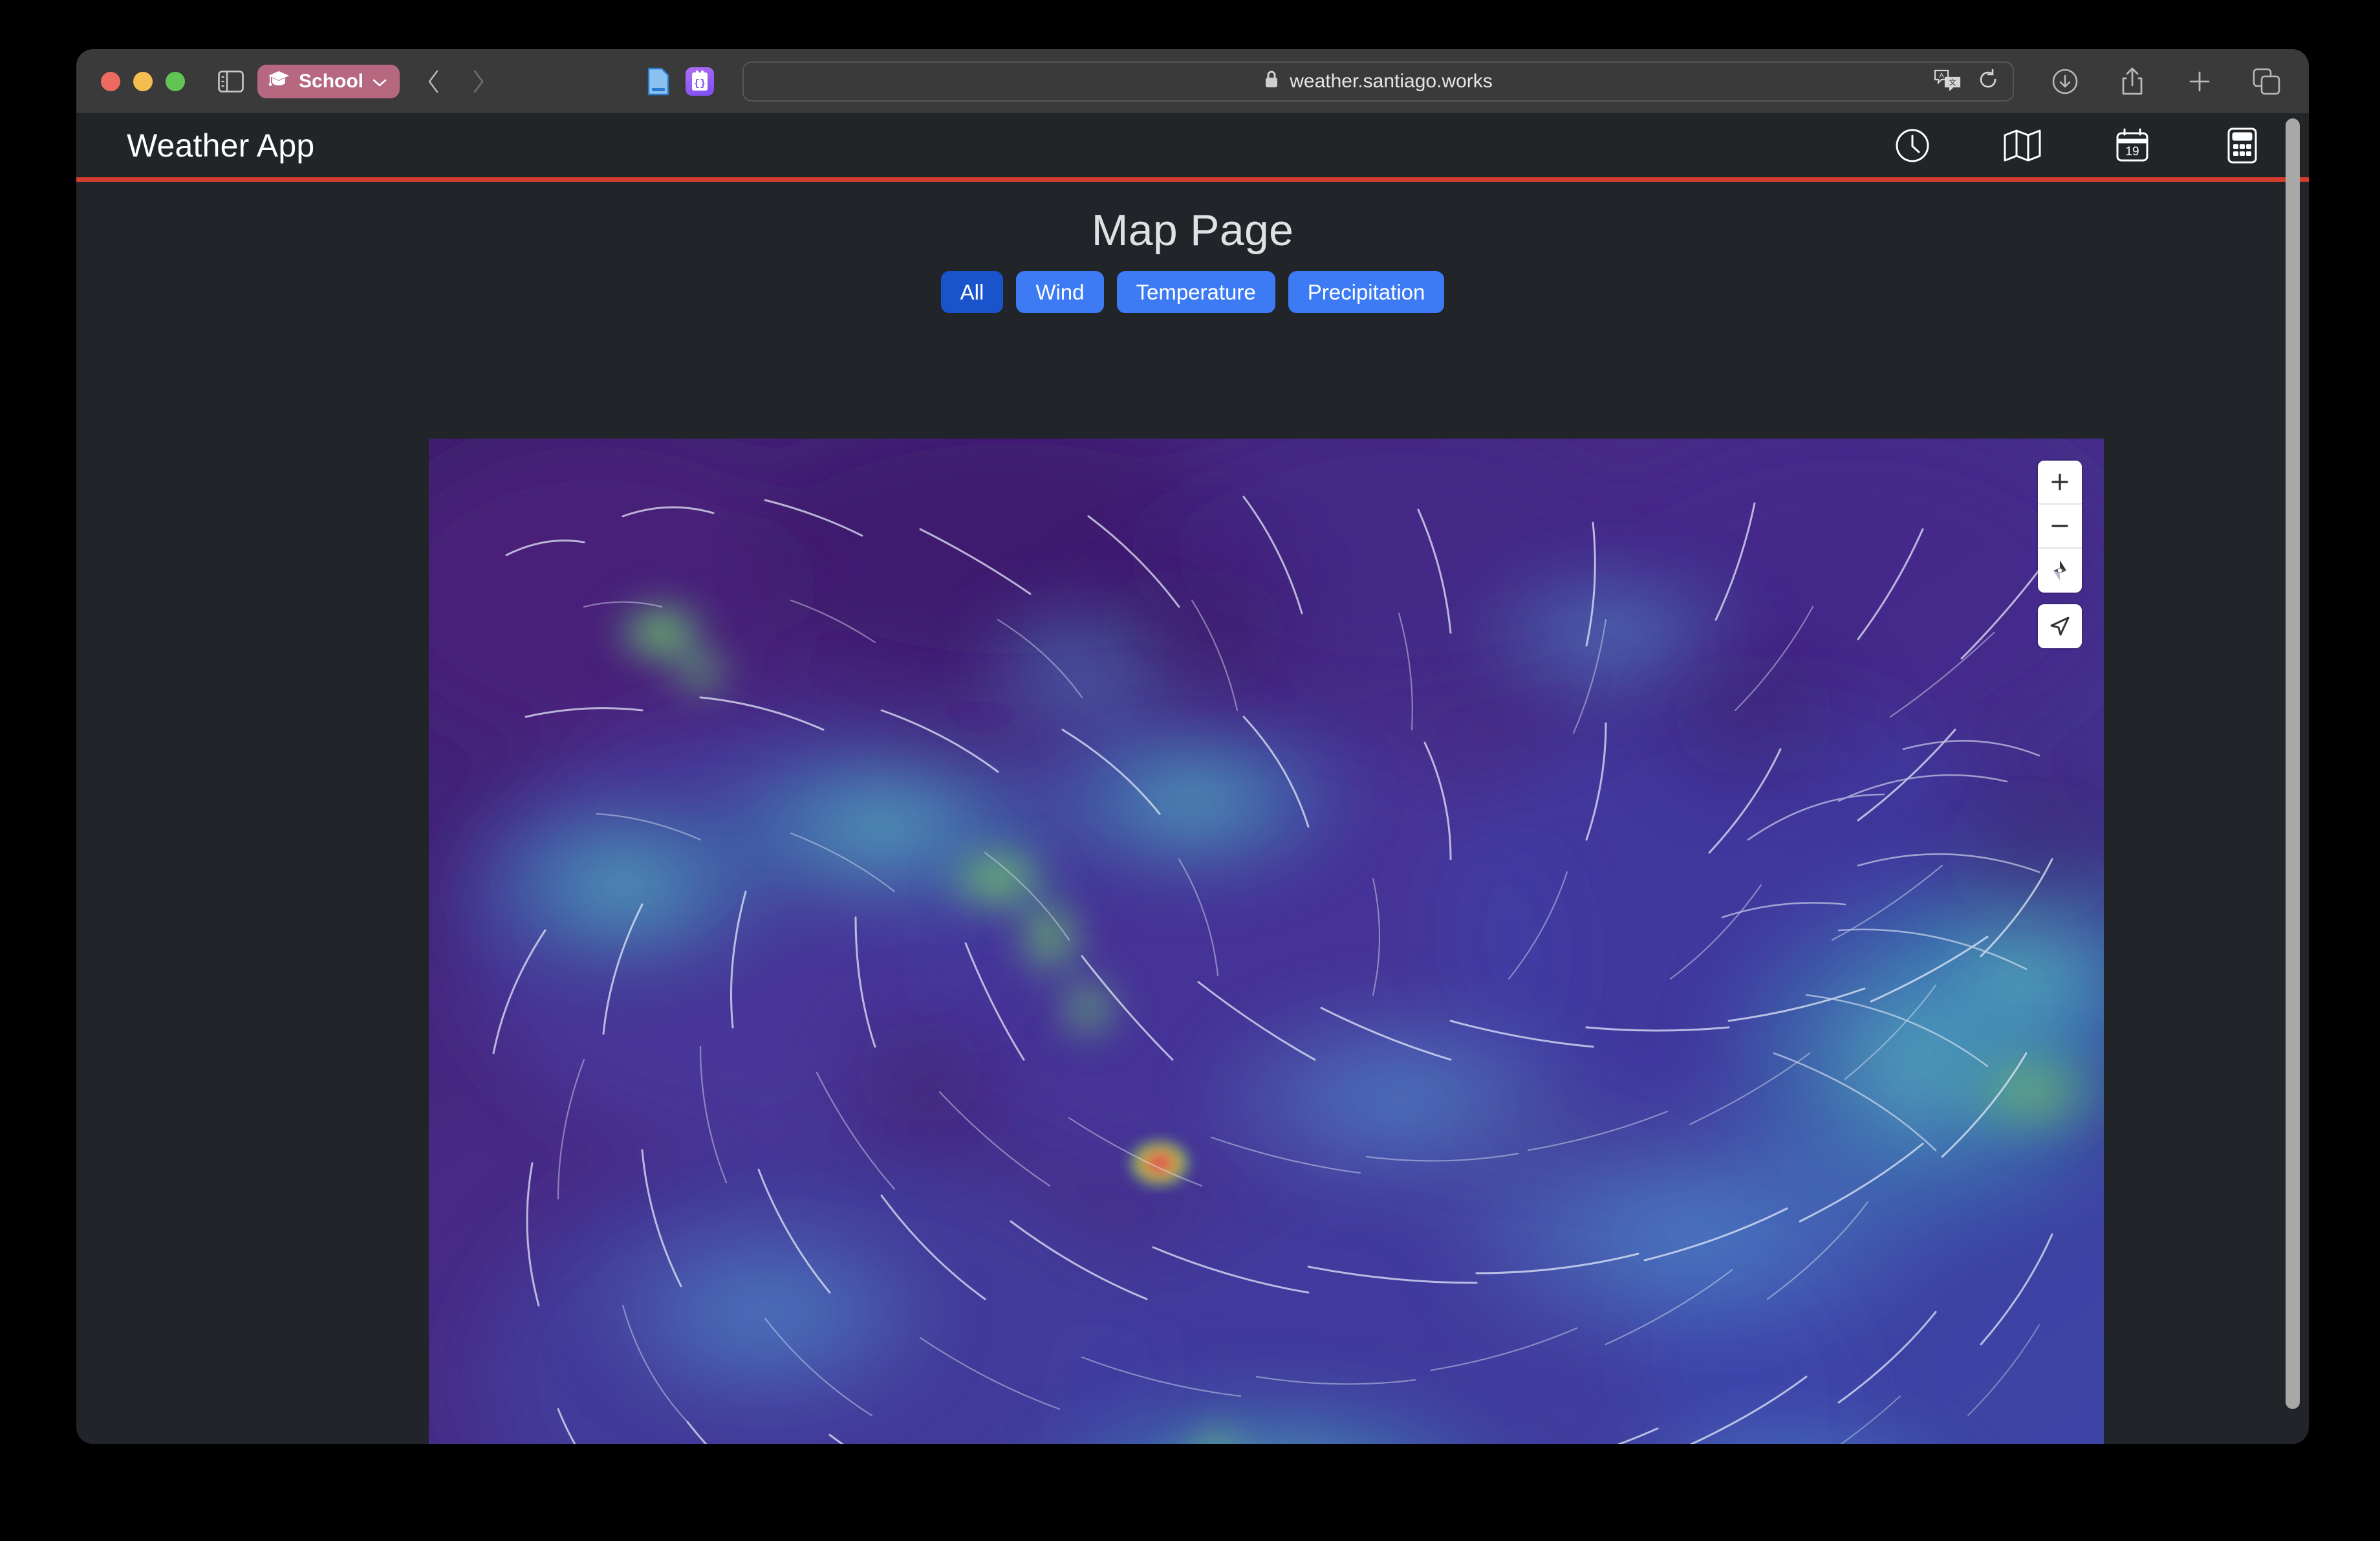 The height and width of the screenshot is (1541, 2380). What do you see at coordinates (331, 81) in the screenshot?
I see `profile-label: School` at bounding box center [331, 81].